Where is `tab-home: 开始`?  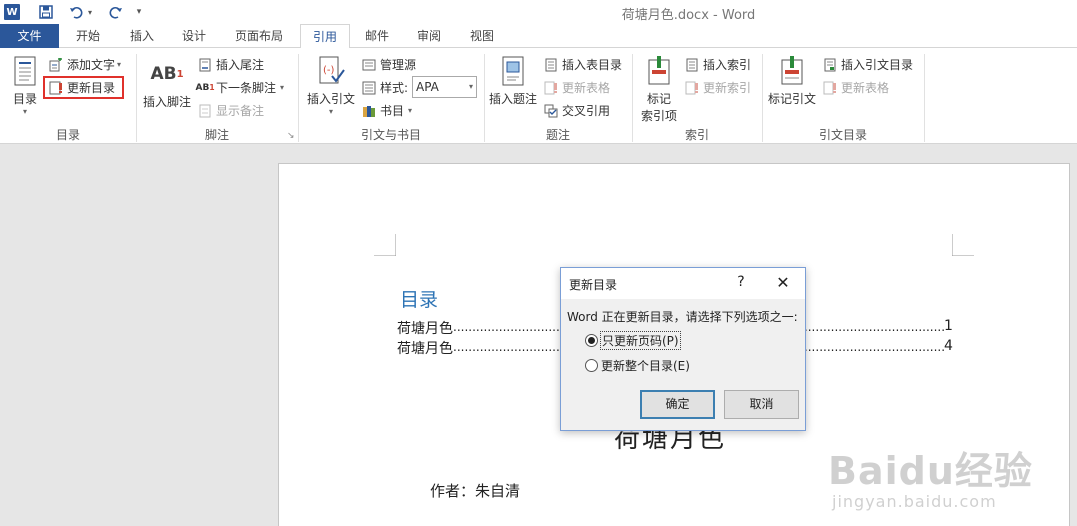
tab-home: 开始 is located at coordinates (88, 36).